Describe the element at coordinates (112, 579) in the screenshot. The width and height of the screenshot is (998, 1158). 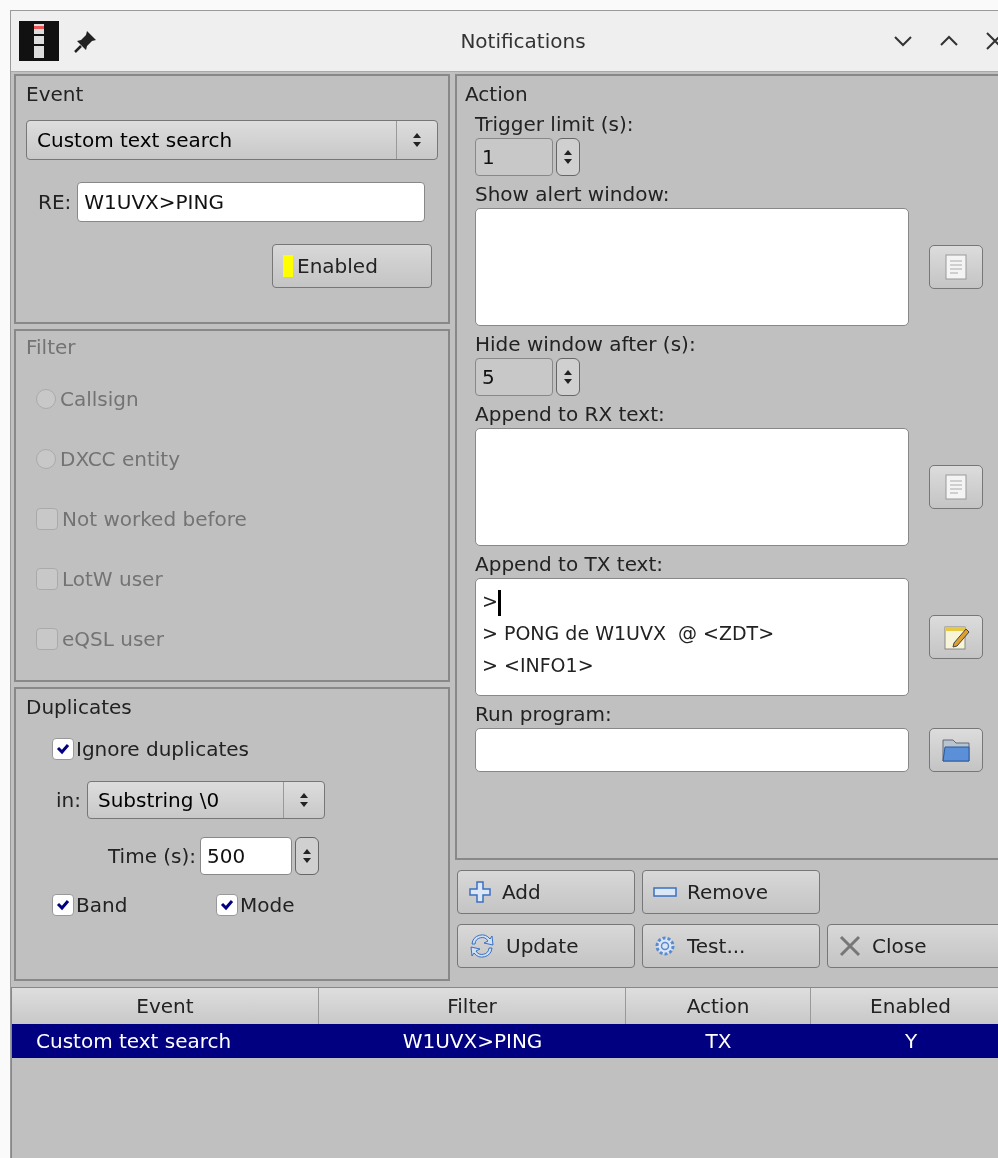
I see `option-label: LotW user` at that location.